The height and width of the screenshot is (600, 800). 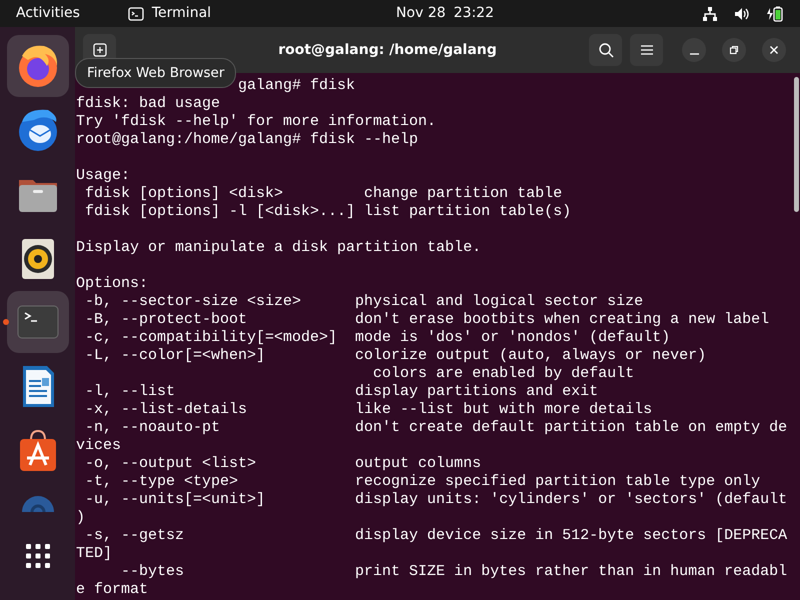 I want to click on system-menu-button, so click(x=743, y=14).